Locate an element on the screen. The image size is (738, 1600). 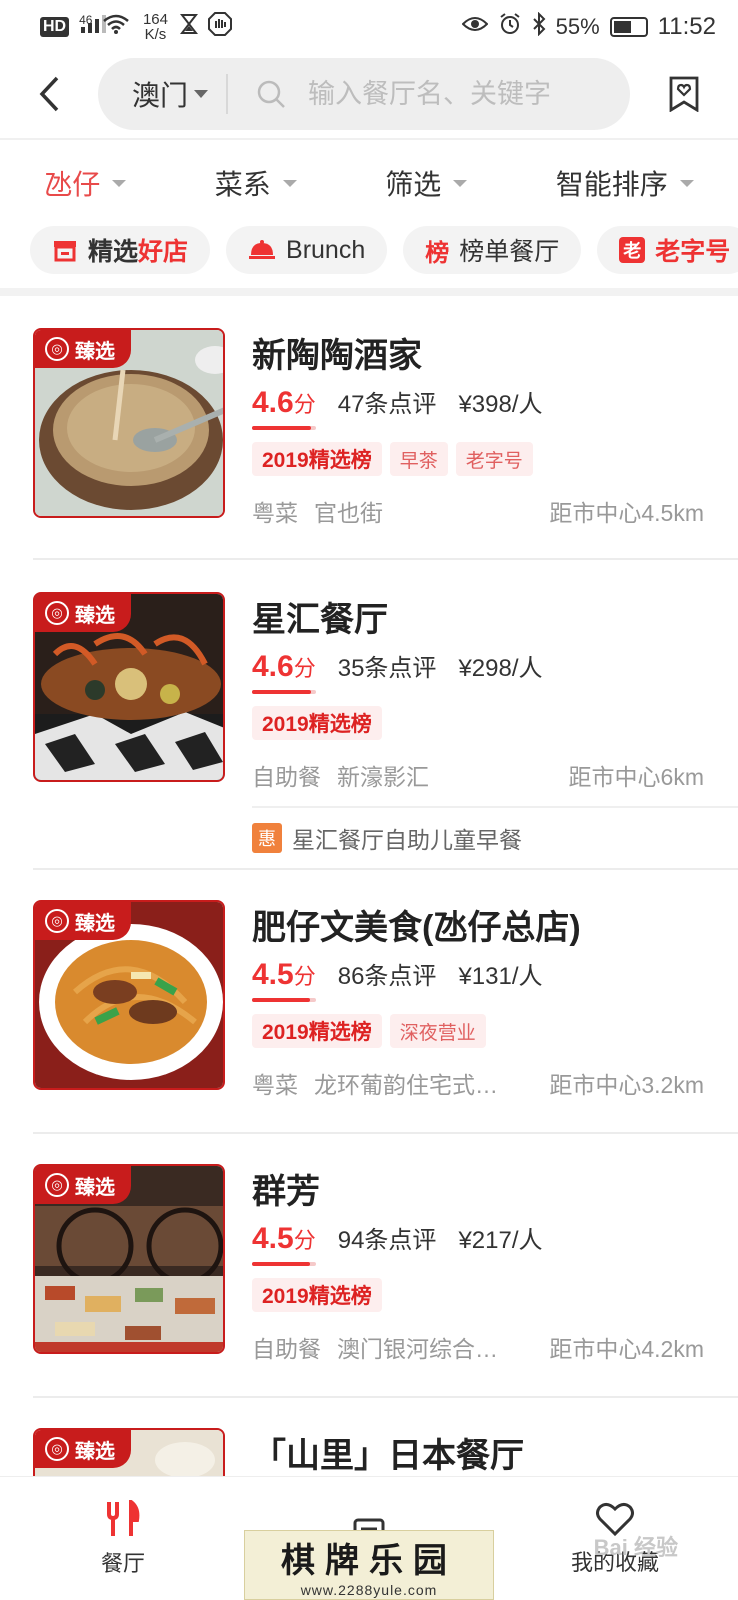
restaurant-name: 群芳 is located at coordinates (286, 1192).